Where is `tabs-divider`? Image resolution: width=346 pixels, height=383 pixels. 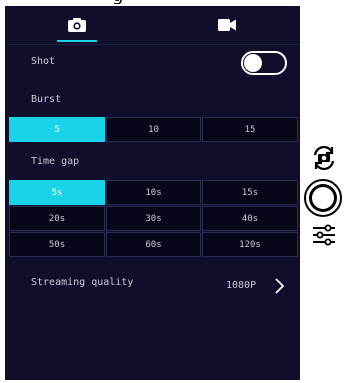 tabs-divider is located at coordinates (152, 44).